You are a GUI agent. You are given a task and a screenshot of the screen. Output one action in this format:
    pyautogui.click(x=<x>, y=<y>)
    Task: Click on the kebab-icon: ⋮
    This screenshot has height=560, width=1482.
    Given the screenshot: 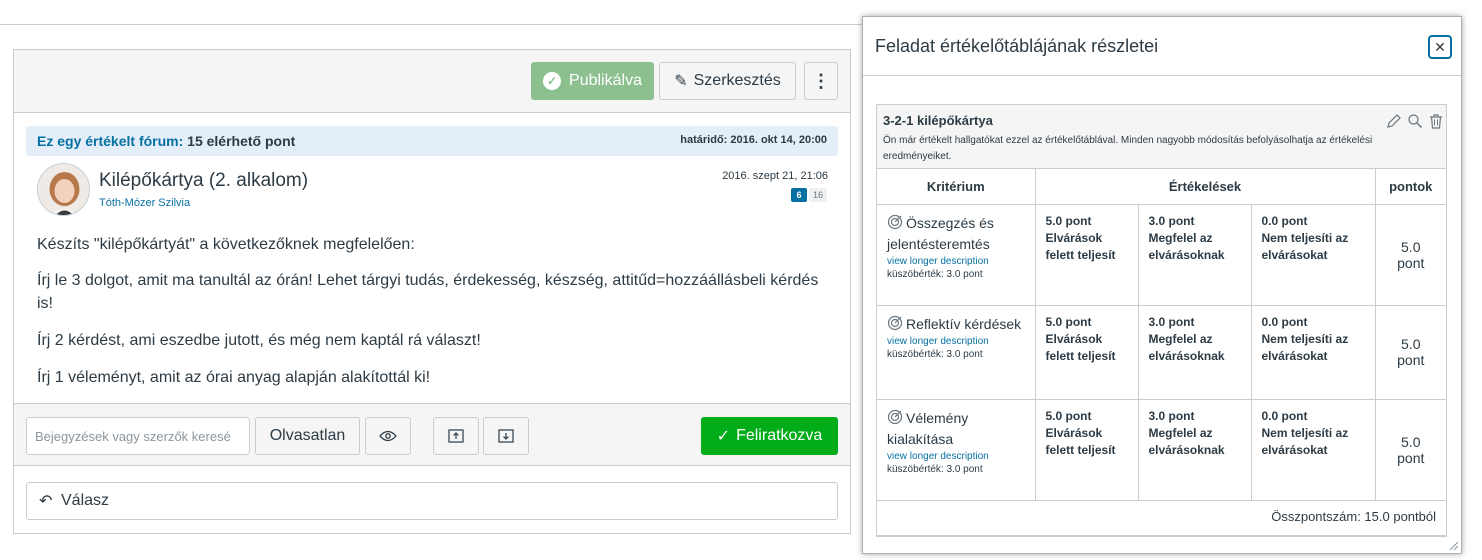 What is the action you would take?
    pyautogui.click(x=821, y=80)
    